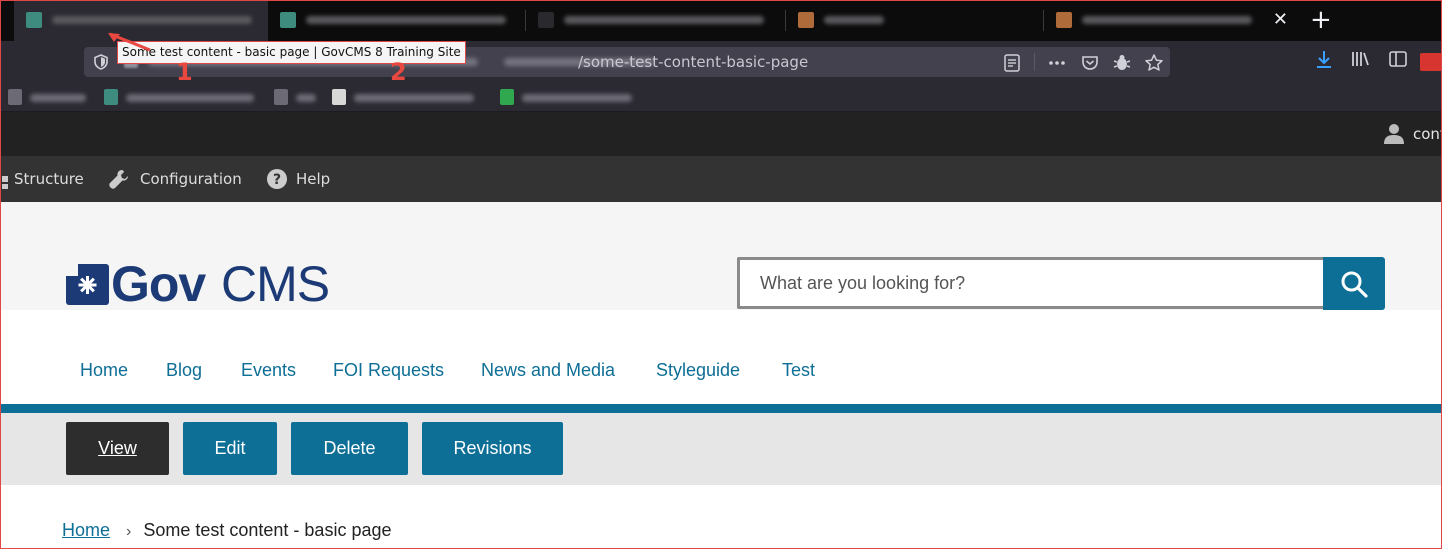 This screenshot has height=549, width=1442. What do you see at coordinates (1398, 59) in the screenshot?
I see `sidebar-icon` at bounding box center [1398, 59].